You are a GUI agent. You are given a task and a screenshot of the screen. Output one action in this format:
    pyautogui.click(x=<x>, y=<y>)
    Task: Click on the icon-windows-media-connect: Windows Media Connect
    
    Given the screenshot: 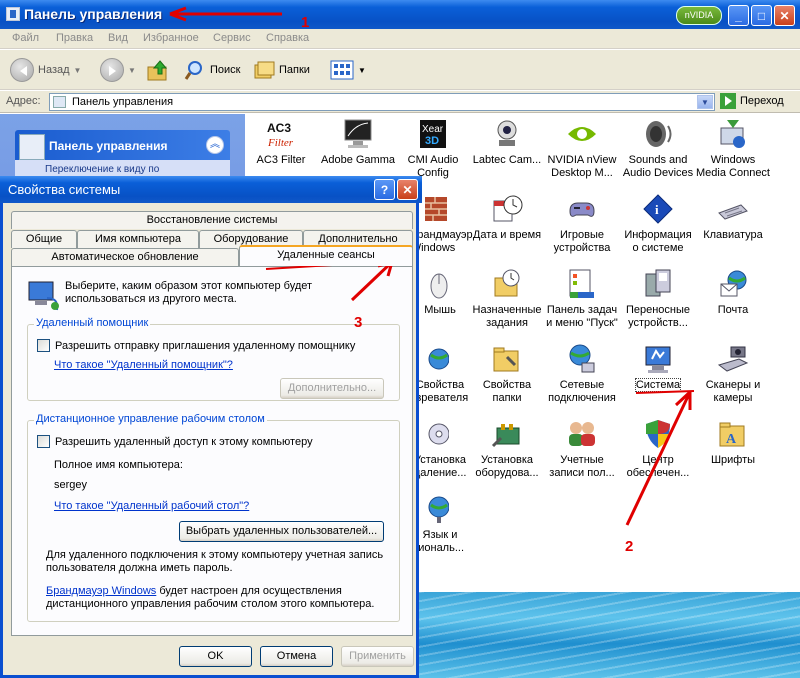 What is the action you would take?
    pyautogui.click(x=733, y=149)
    